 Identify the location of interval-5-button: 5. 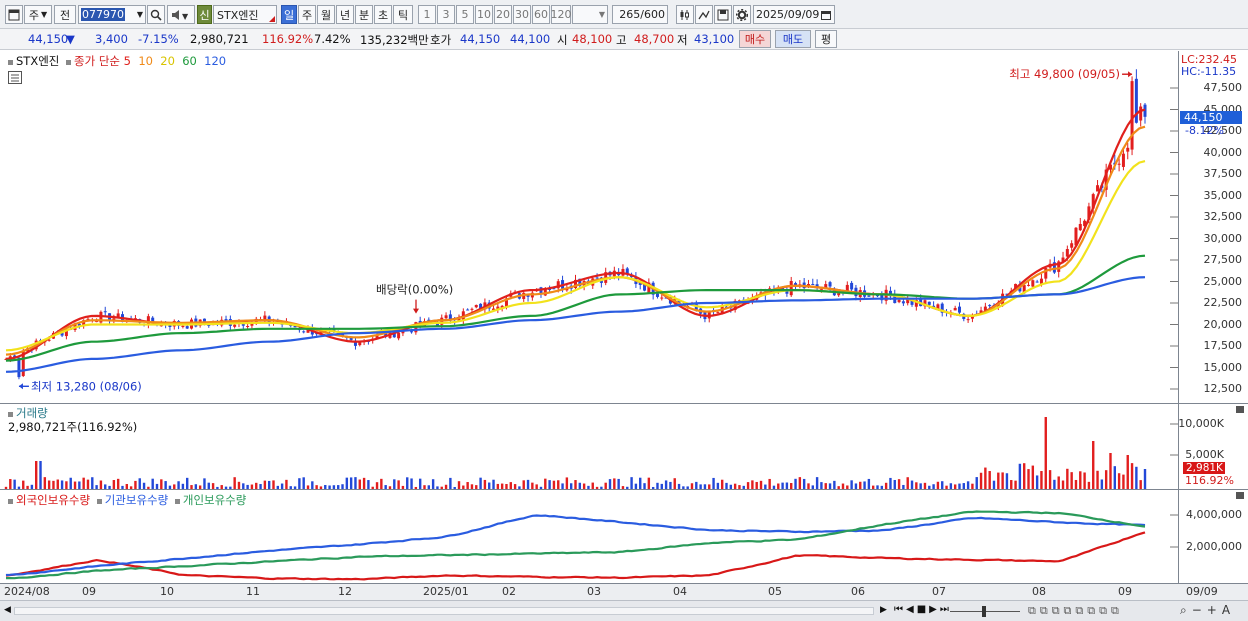
(465, 14).